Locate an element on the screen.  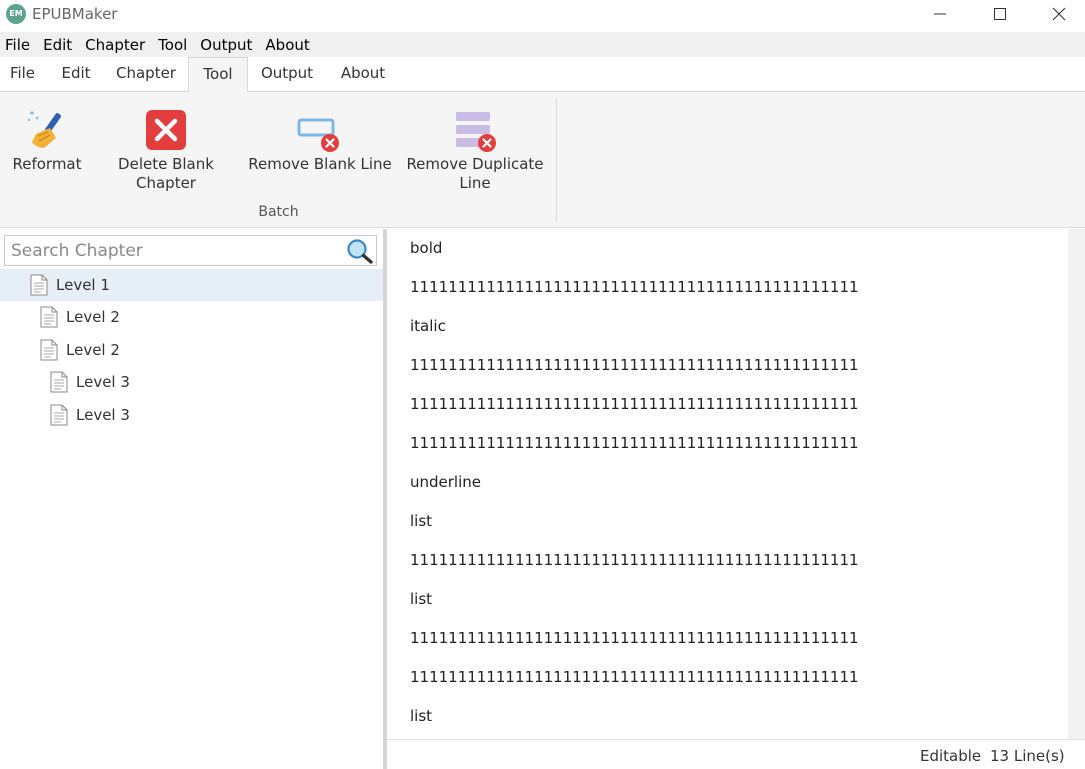
tree-item-level1: Level 1 is located at coordinates (191, 285).